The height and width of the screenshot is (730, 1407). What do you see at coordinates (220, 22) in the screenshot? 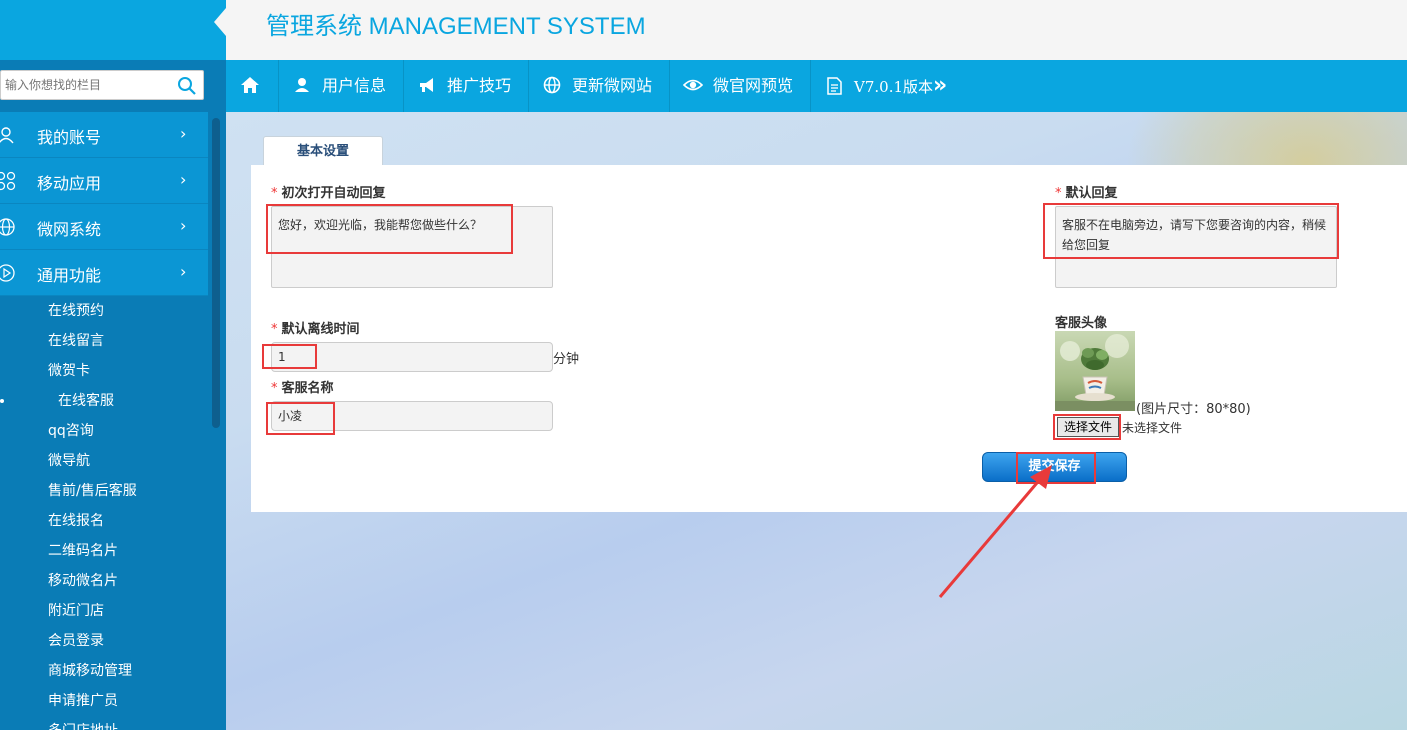
I see `sidebar-collapse-notch` at bounding box center [220, 22].